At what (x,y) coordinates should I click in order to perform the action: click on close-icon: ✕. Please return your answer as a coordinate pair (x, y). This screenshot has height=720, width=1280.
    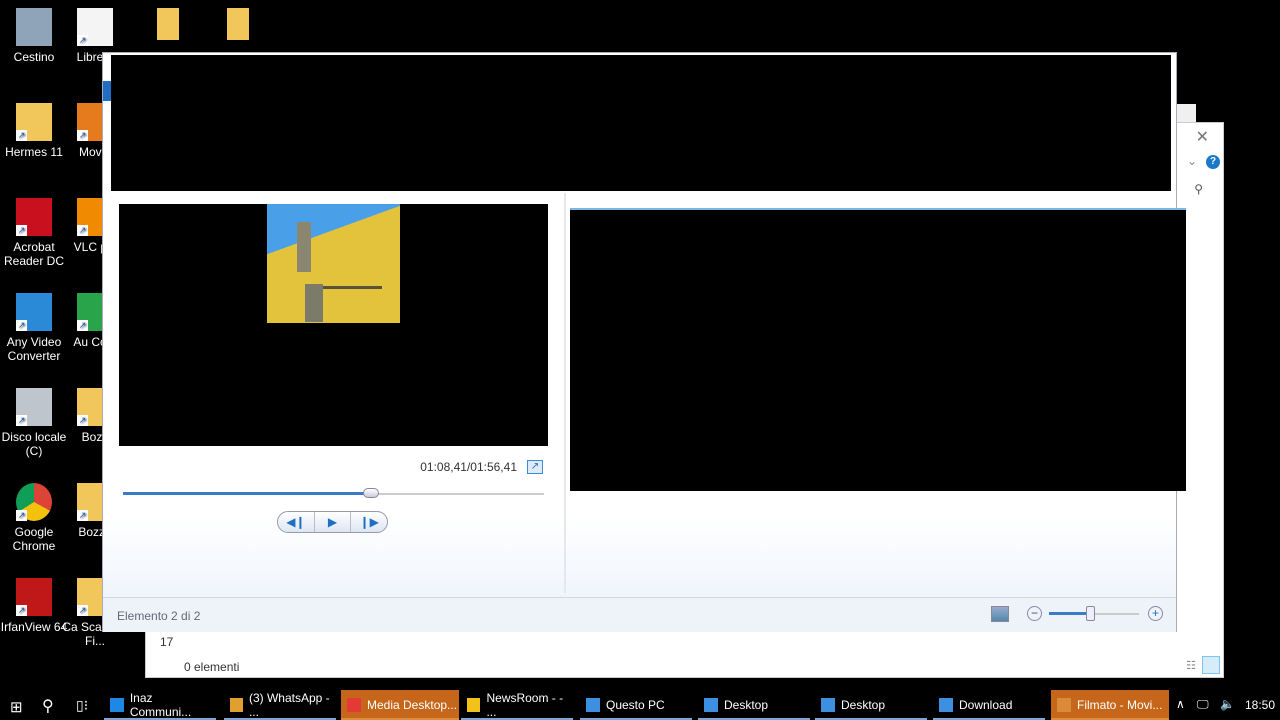
    Looking at the image, I should click on (1202, 137).